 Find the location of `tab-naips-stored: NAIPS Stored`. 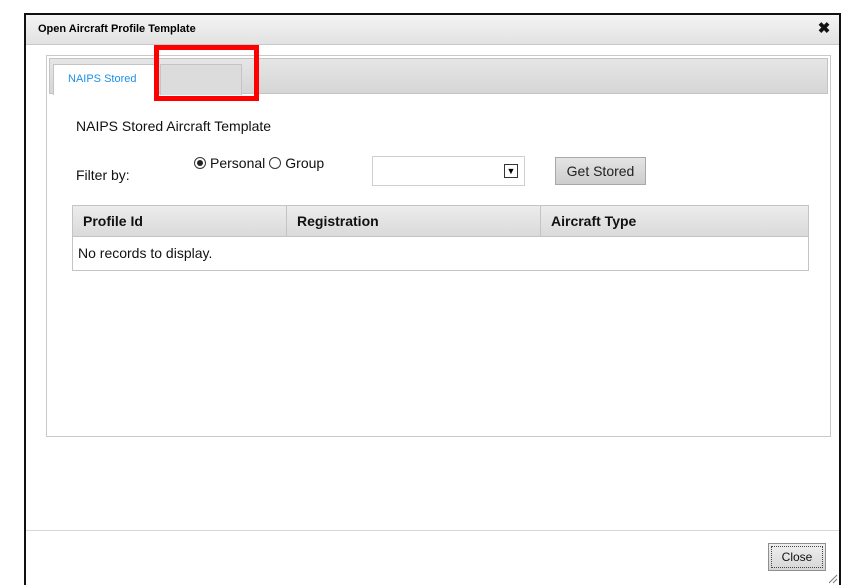

tab-naips-stored: NAIPS Stored is located at coordinates (105, 79).